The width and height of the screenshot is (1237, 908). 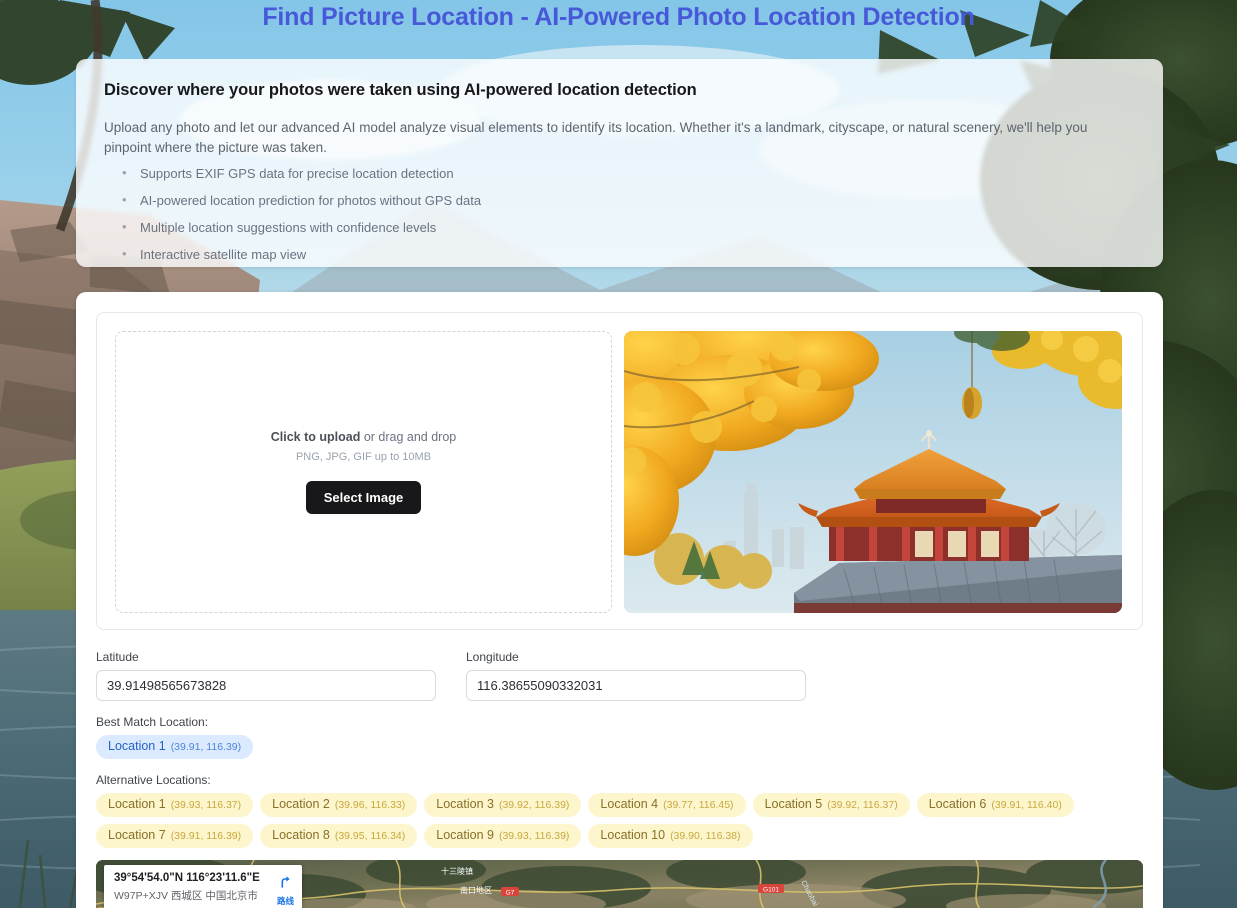 I want to click on badge-name: Location 3, so click(x=465, y=804).